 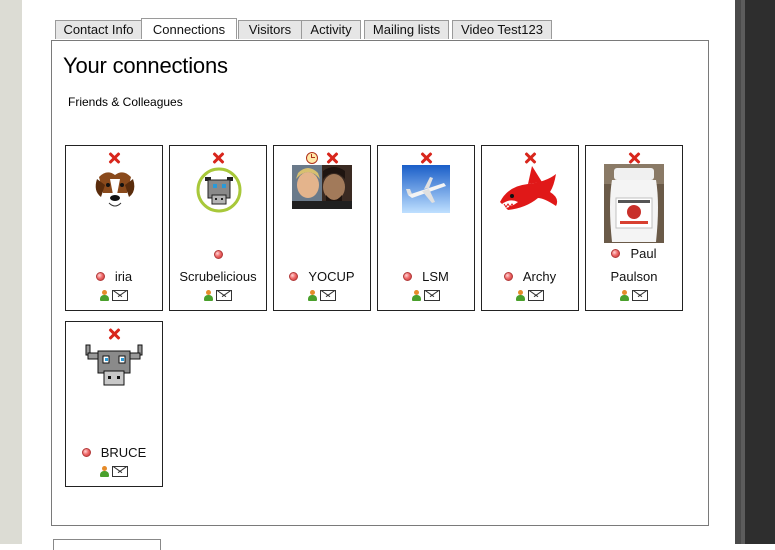 I want to click on connection-name-row: iria, so click(x=114, y=276).